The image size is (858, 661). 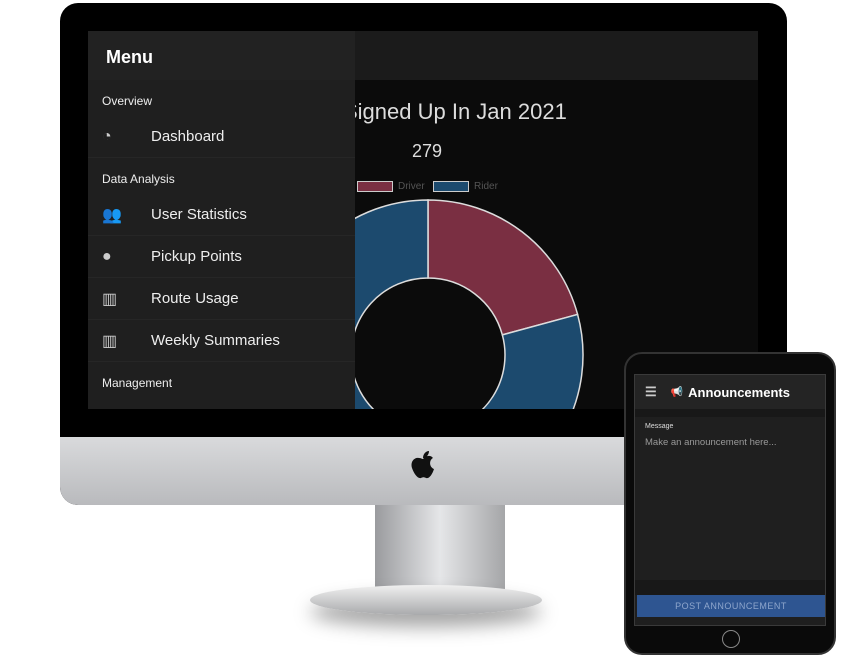 What do you see at coordinates (112, 215) in the screenshot?
I see `users-icon: 👥` at bounding box center [112, 215].